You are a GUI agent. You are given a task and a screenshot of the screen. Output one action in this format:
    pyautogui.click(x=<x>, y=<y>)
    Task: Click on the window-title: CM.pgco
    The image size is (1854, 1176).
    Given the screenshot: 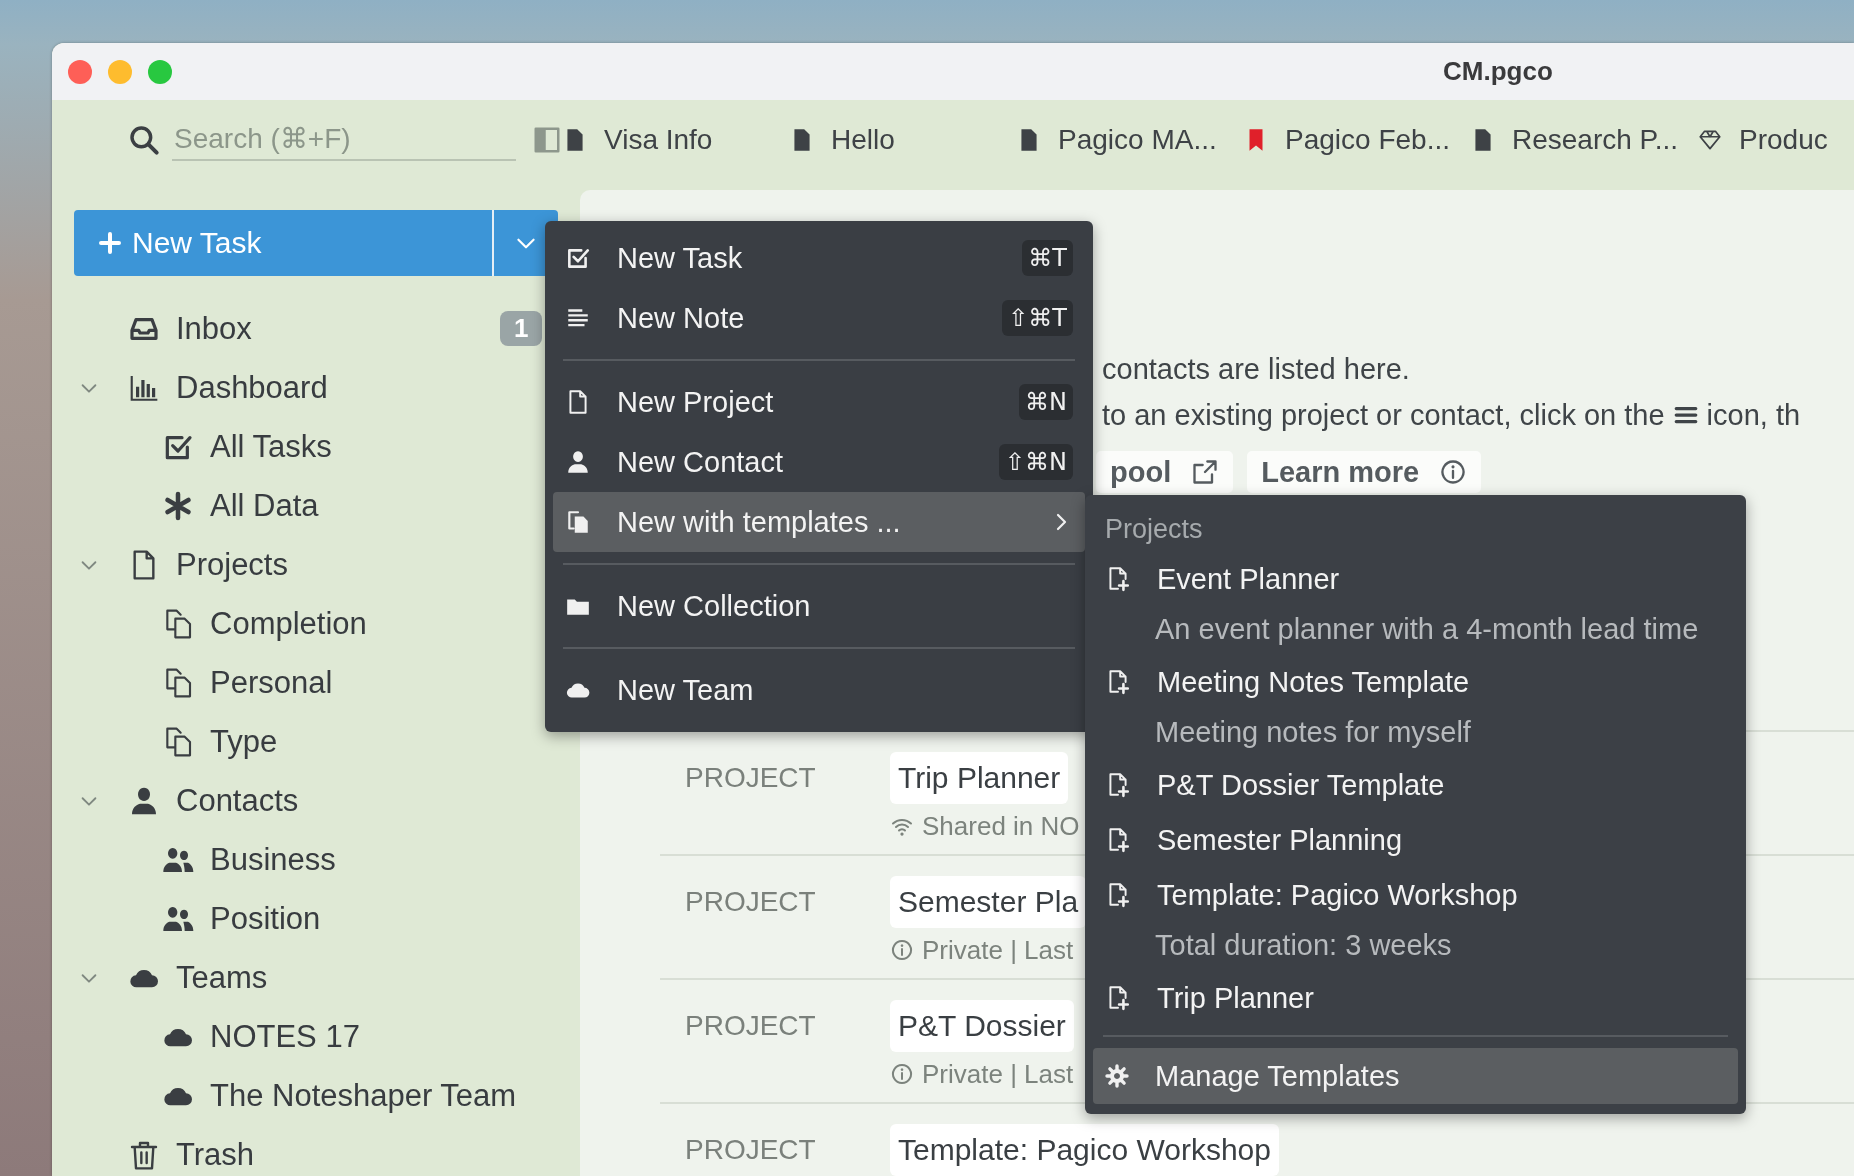 What is the action you would take?
    pyautogui.click(x=1498, y=71)
    